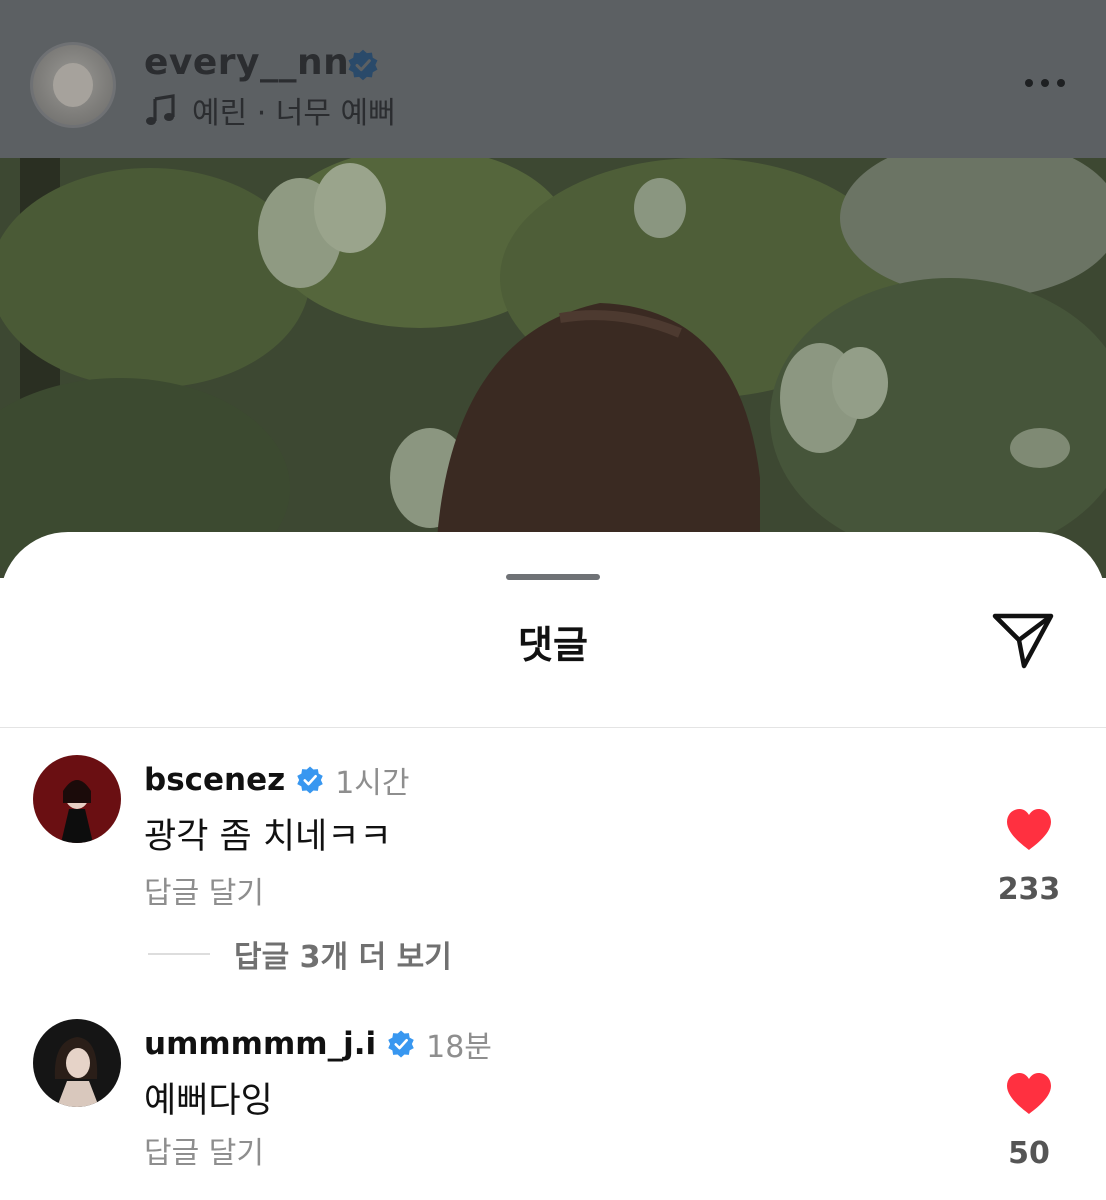 This screenshot has height=1200, width=1106. Describe the element at coordinates (553, 577) in the screenshot. I see `sheet-grabber` at that location.